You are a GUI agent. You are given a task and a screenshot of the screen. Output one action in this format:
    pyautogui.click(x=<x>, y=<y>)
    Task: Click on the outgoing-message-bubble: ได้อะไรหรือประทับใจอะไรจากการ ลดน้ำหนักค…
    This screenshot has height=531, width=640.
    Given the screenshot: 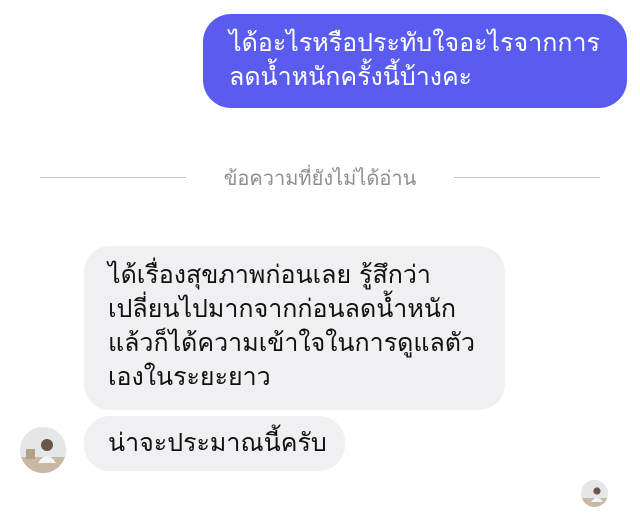 What is the action you would take?
    pyautogui.click(x=415, y=61)
    